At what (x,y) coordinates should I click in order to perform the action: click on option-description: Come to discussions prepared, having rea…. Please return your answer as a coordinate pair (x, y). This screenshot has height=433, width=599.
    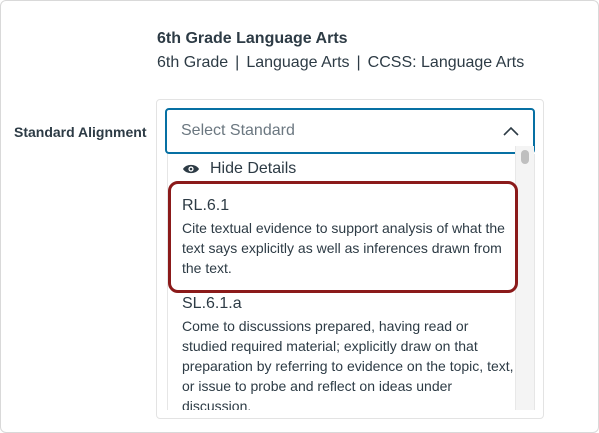
    Looking at the image, I should click on (348, 364).